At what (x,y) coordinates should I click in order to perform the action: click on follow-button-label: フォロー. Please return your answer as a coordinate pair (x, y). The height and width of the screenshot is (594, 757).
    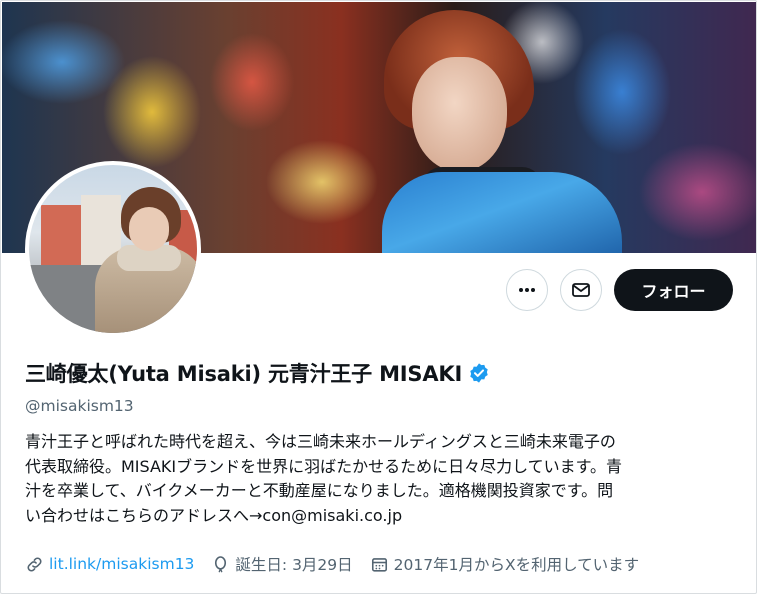
    Looking at the image, I should click on (673, 291).